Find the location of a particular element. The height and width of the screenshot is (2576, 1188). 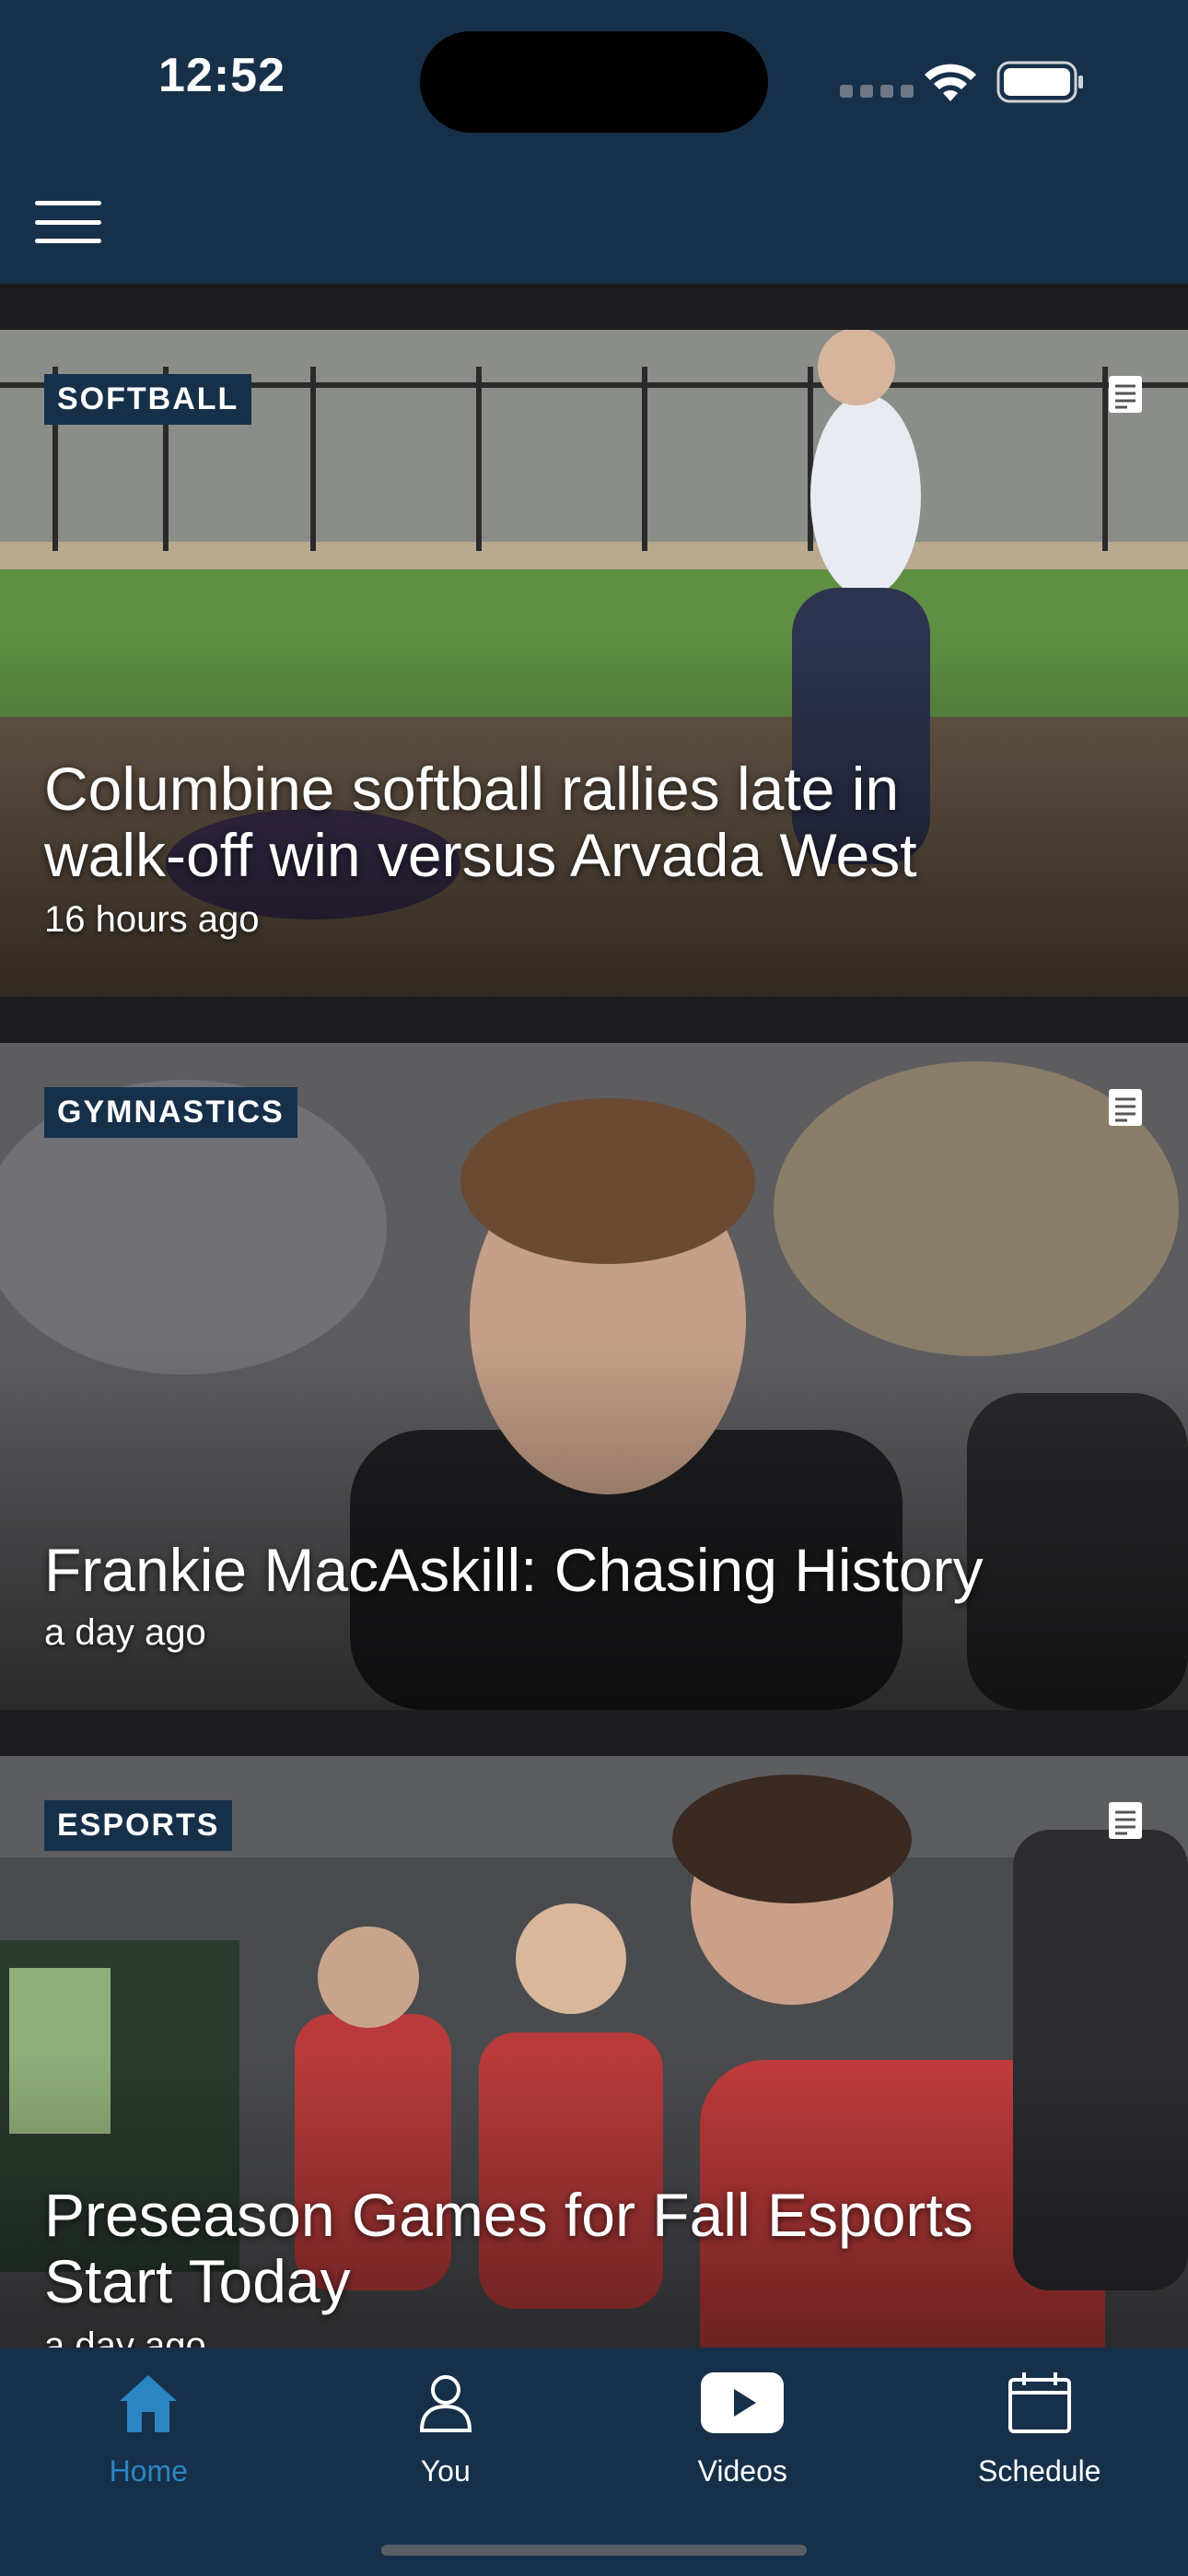

bottom-tab-bar: Home You Videos Schedule is located at coordinates (594, 2462).